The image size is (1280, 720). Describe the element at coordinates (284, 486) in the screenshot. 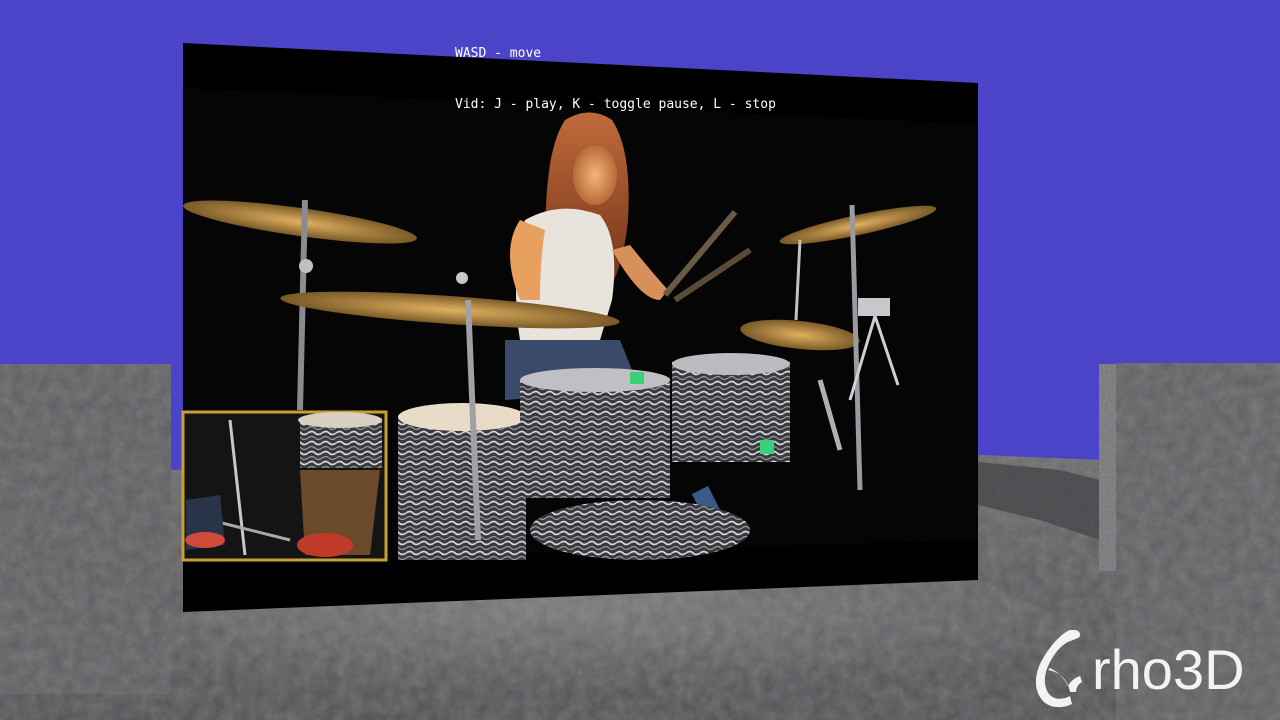

I see `video-inset-feet` at that location.